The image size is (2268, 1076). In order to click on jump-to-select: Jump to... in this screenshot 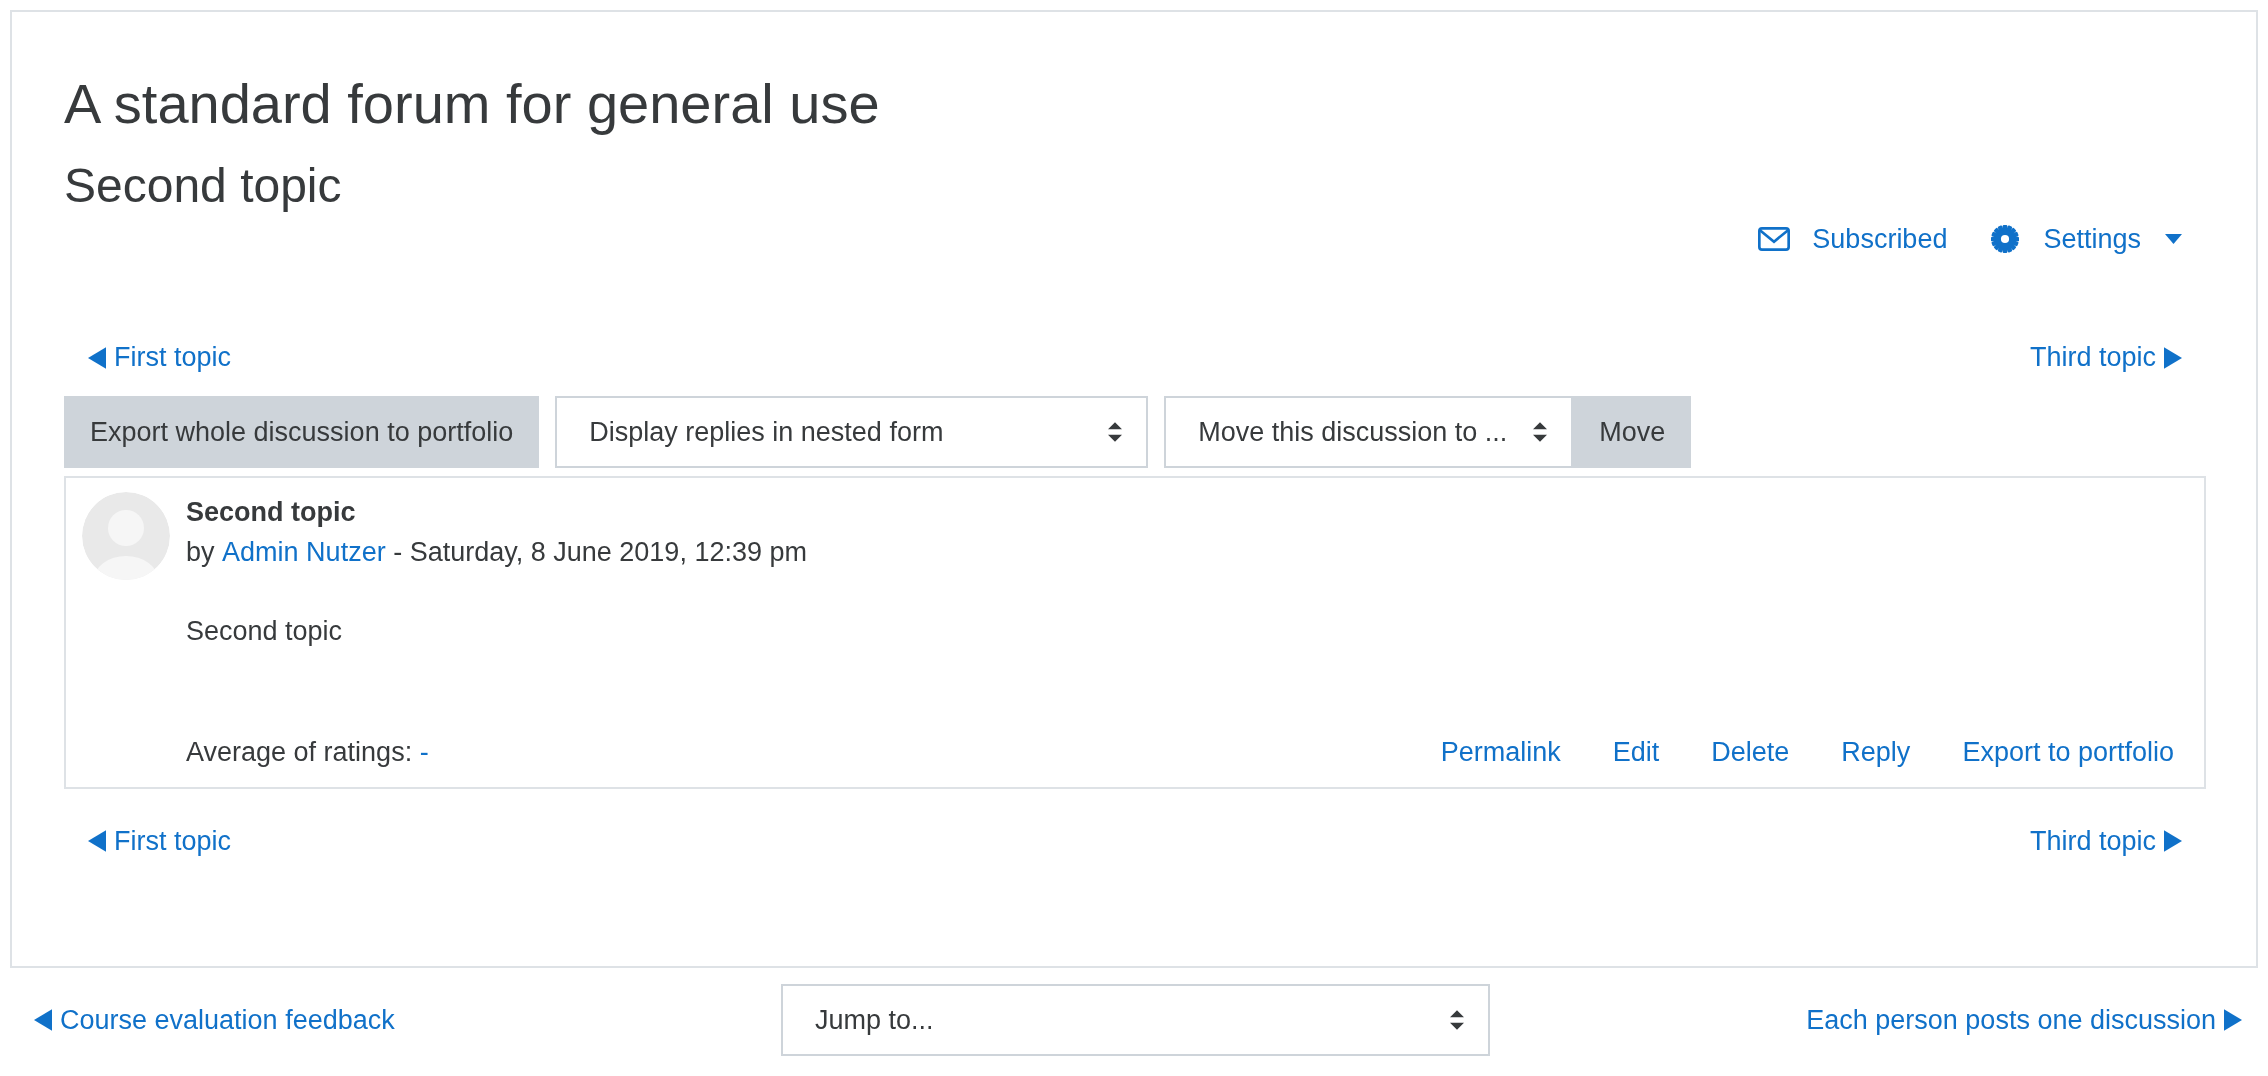, I will do `click(1135, 1020)`.